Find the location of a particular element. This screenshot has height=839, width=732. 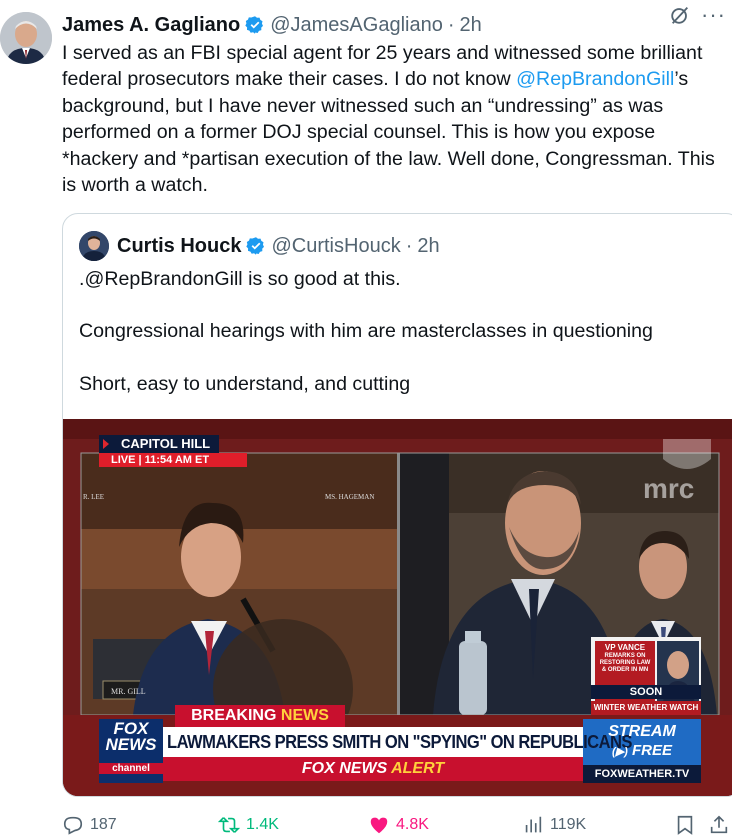

share-button is located at coordinates (720, 825).